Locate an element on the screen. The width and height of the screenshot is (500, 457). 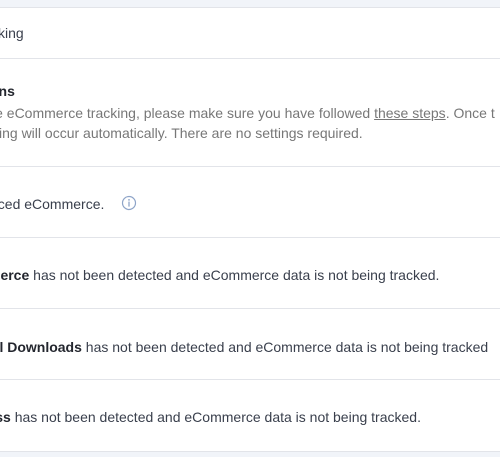
these-steps-link: these steps is located at coordinates (410, 113).